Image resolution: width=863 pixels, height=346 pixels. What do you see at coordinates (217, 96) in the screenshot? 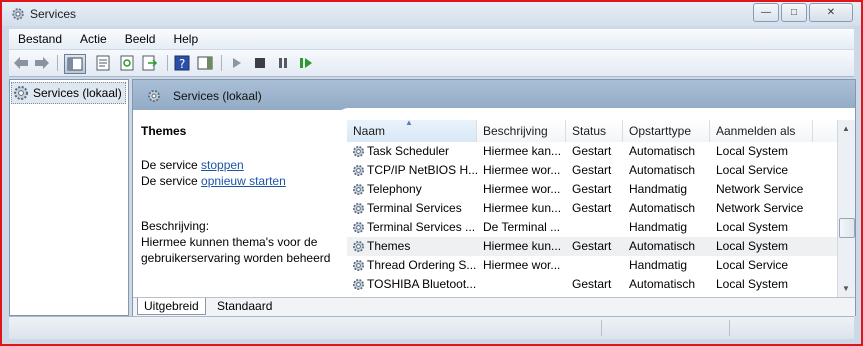
I see `pane-header-title: Services (lokaal)` at bounding box center [217, 96].